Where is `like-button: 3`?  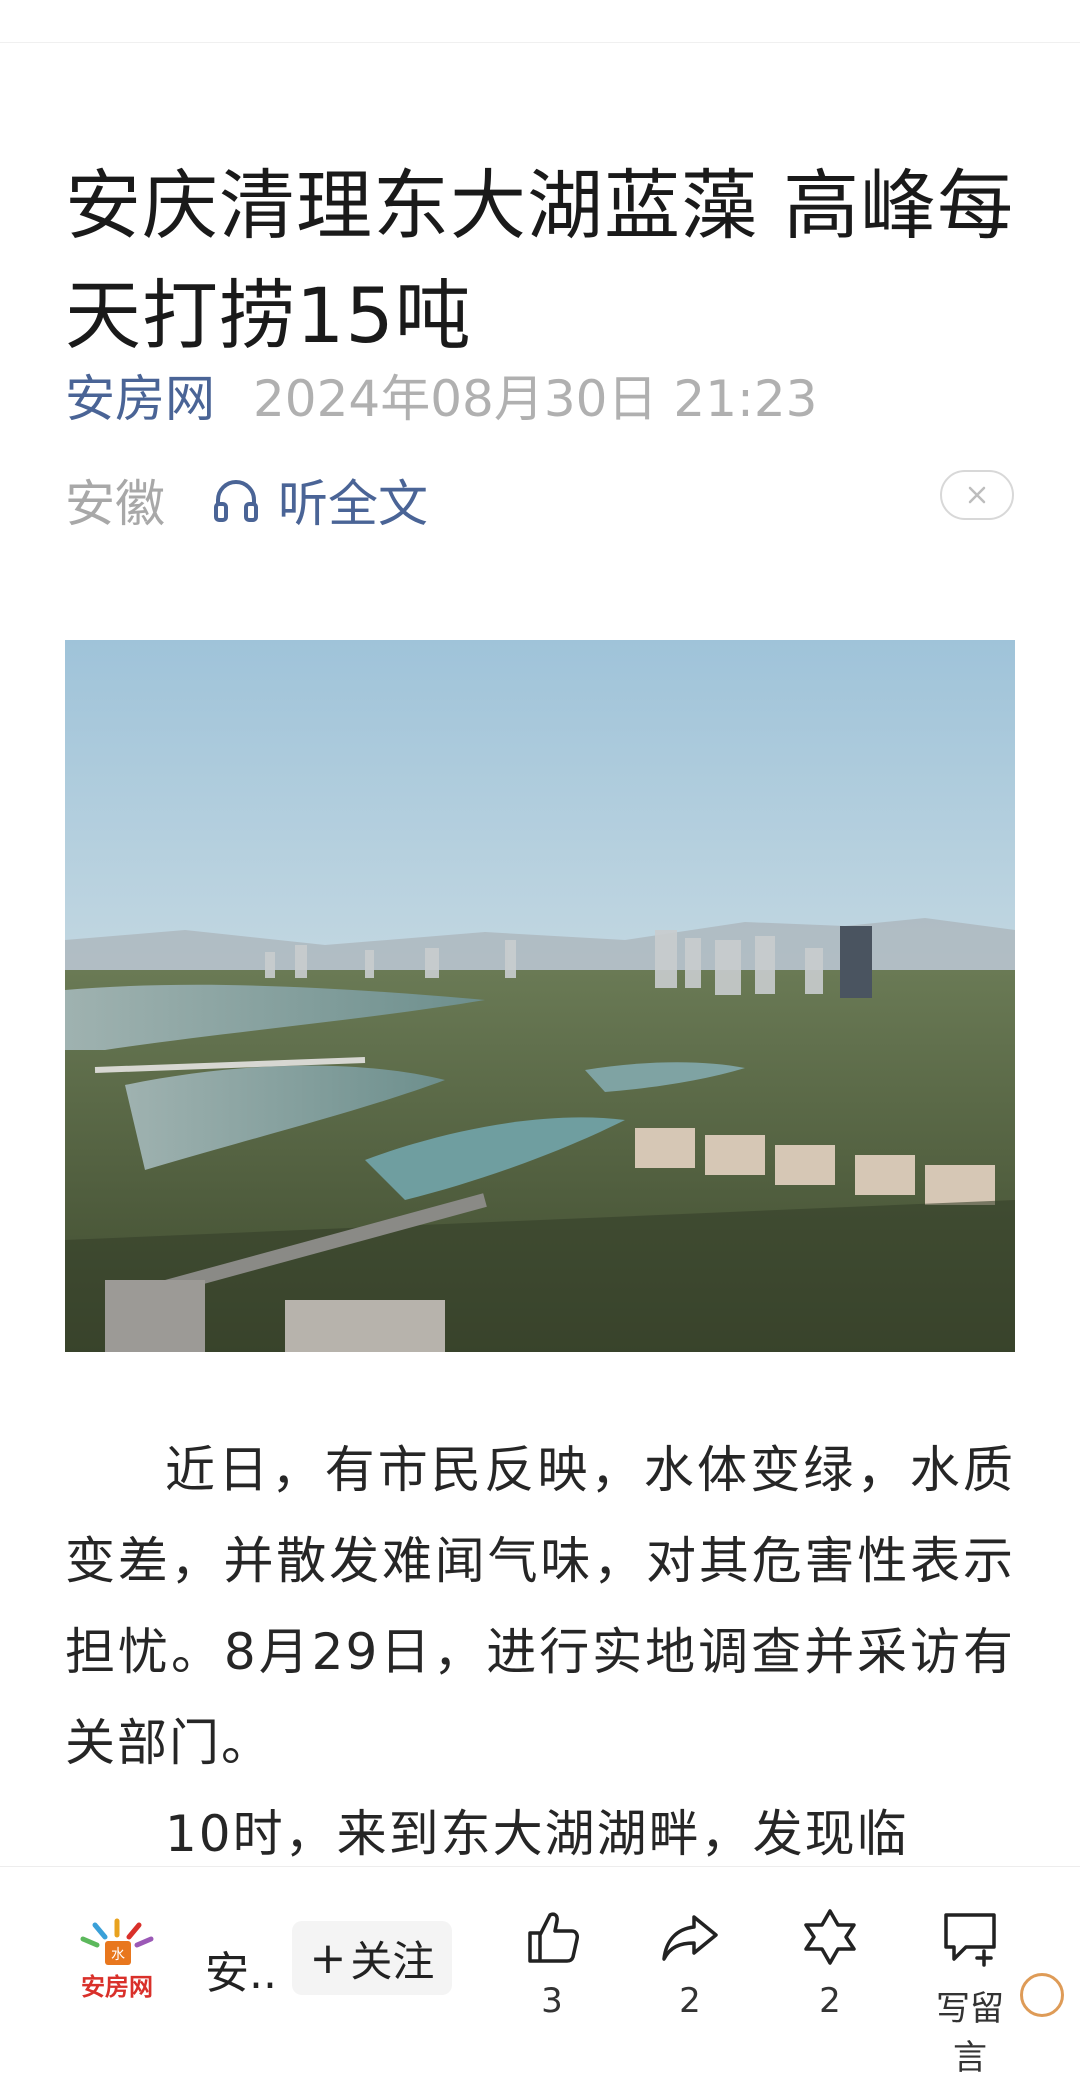 like-button: 3 is located at coordinates (552, 1963).